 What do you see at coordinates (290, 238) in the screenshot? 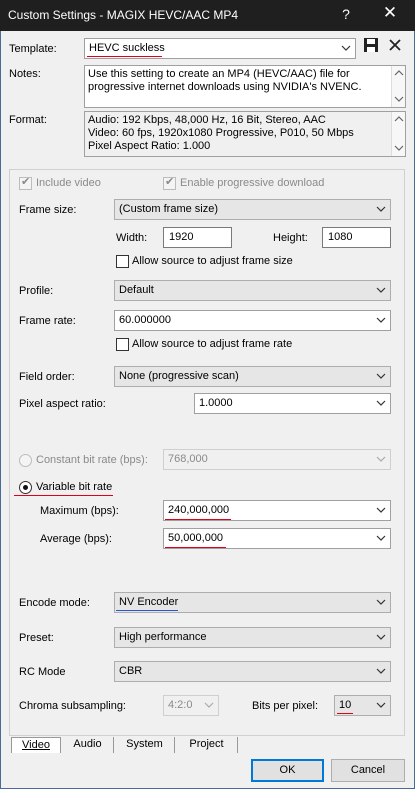
I see `height-label: Height:` at bounding box center [290, 238].